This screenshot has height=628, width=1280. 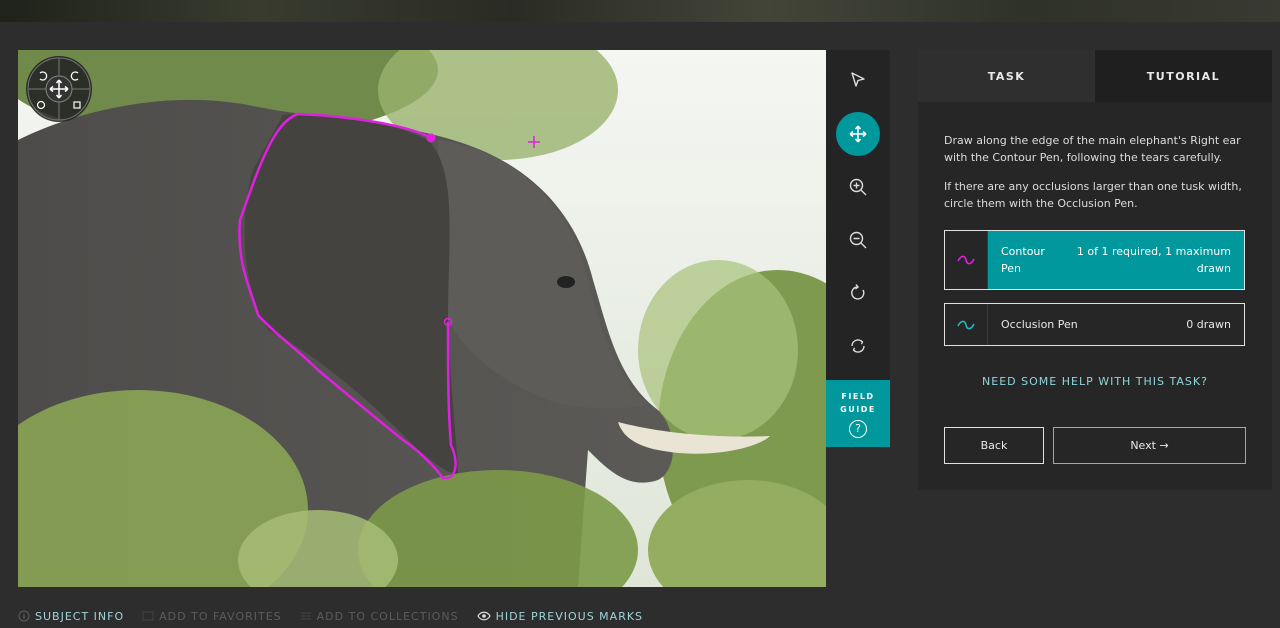 What do you see at coordinates (858, 429) in the screenshot?
I see `question-icon: ?` at bounding box center [858, 429].